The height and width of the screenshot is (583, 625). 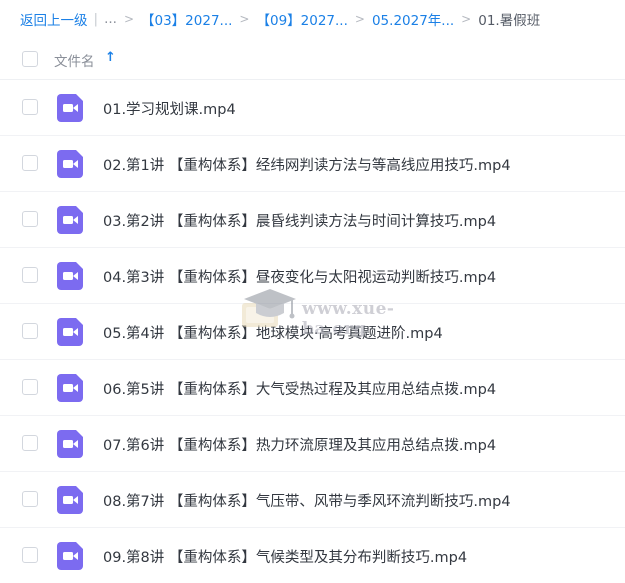 I want to click on file-name: 02.第1讲 【重构体系】经纬网判读方法与等高线应用技巧.mp4, so click(x=307, y=164).